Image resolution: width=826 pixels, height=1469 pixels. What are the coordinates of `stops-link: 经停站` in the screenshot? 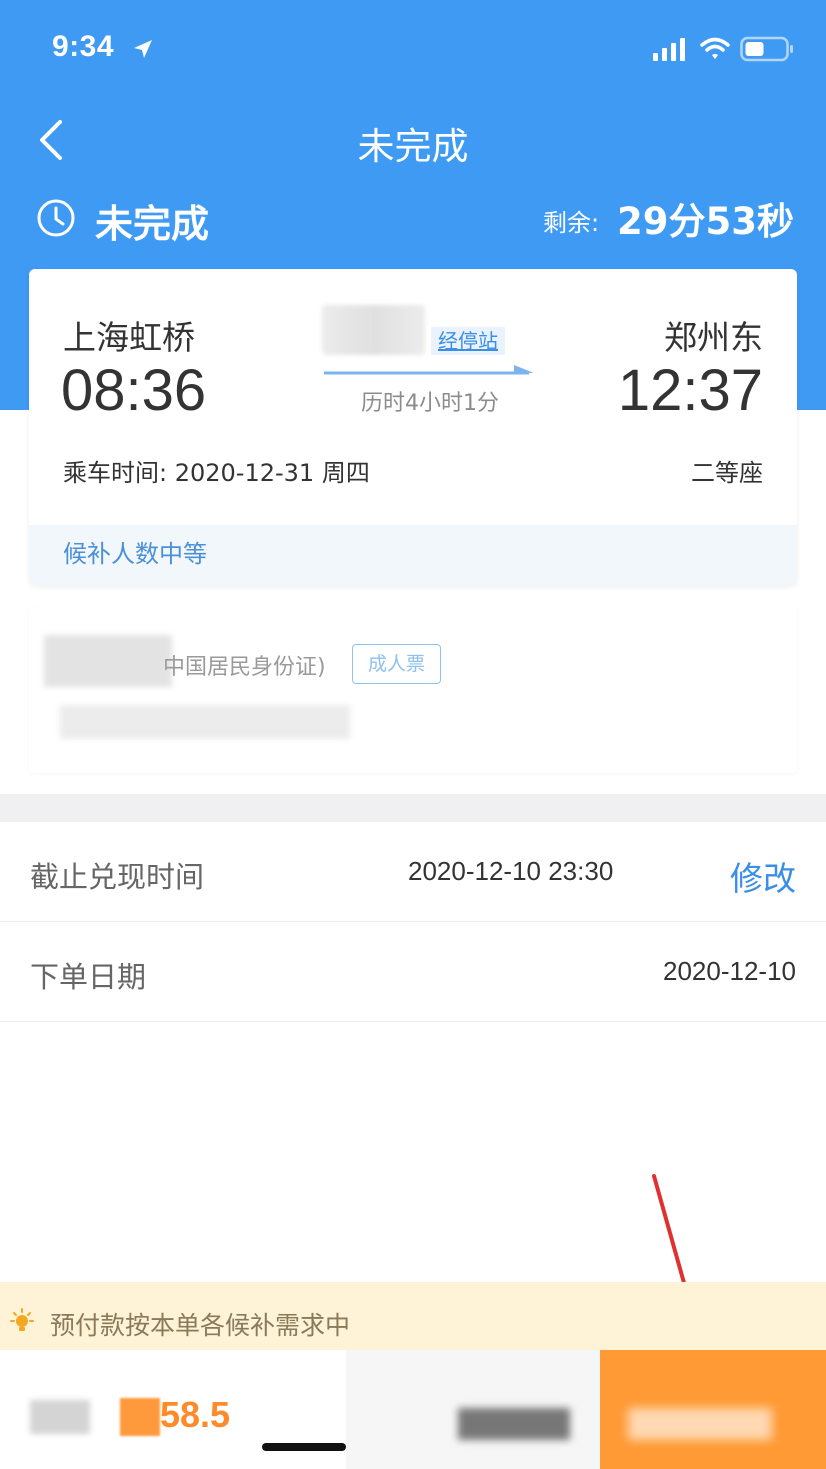 It's located at (468, 341).